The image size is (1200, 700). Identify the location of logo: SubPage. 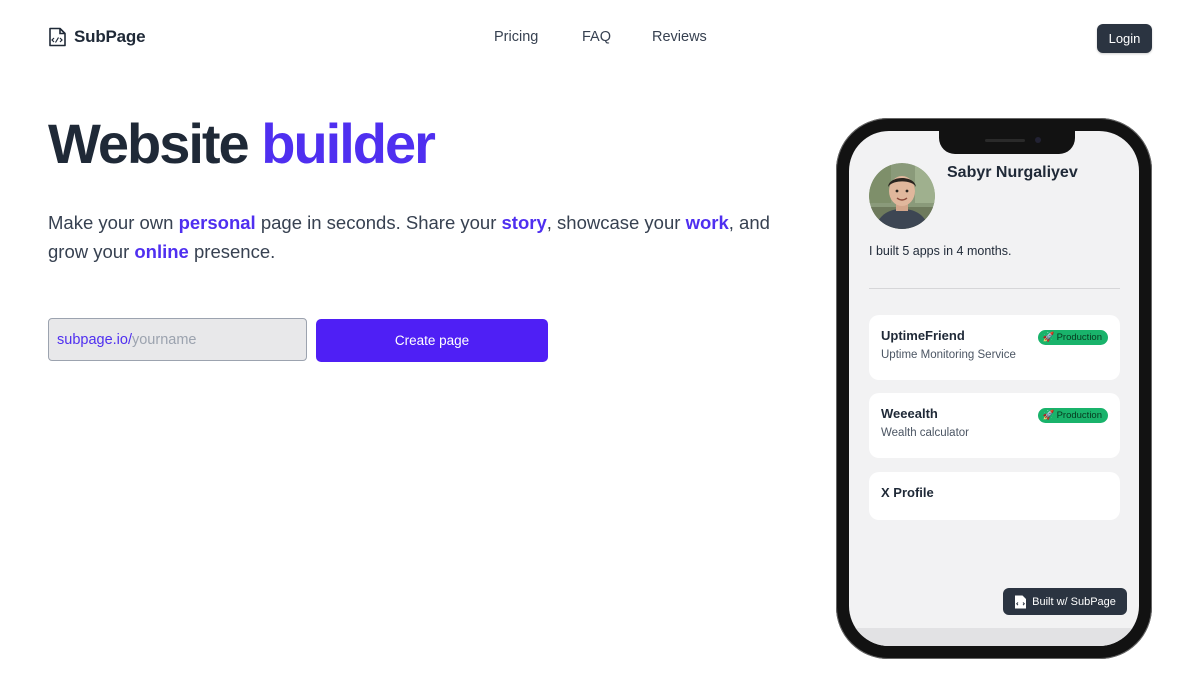
(97, 37).